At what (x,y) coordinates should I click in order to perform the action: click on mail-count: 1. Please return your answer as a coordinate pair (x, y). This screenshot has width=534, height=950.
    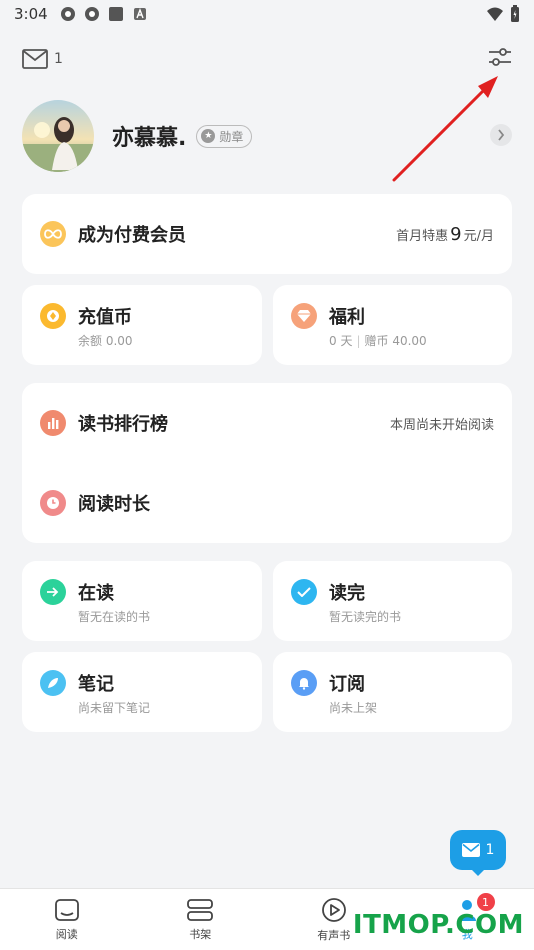
    Looking at the image, I should click on (58, 59).